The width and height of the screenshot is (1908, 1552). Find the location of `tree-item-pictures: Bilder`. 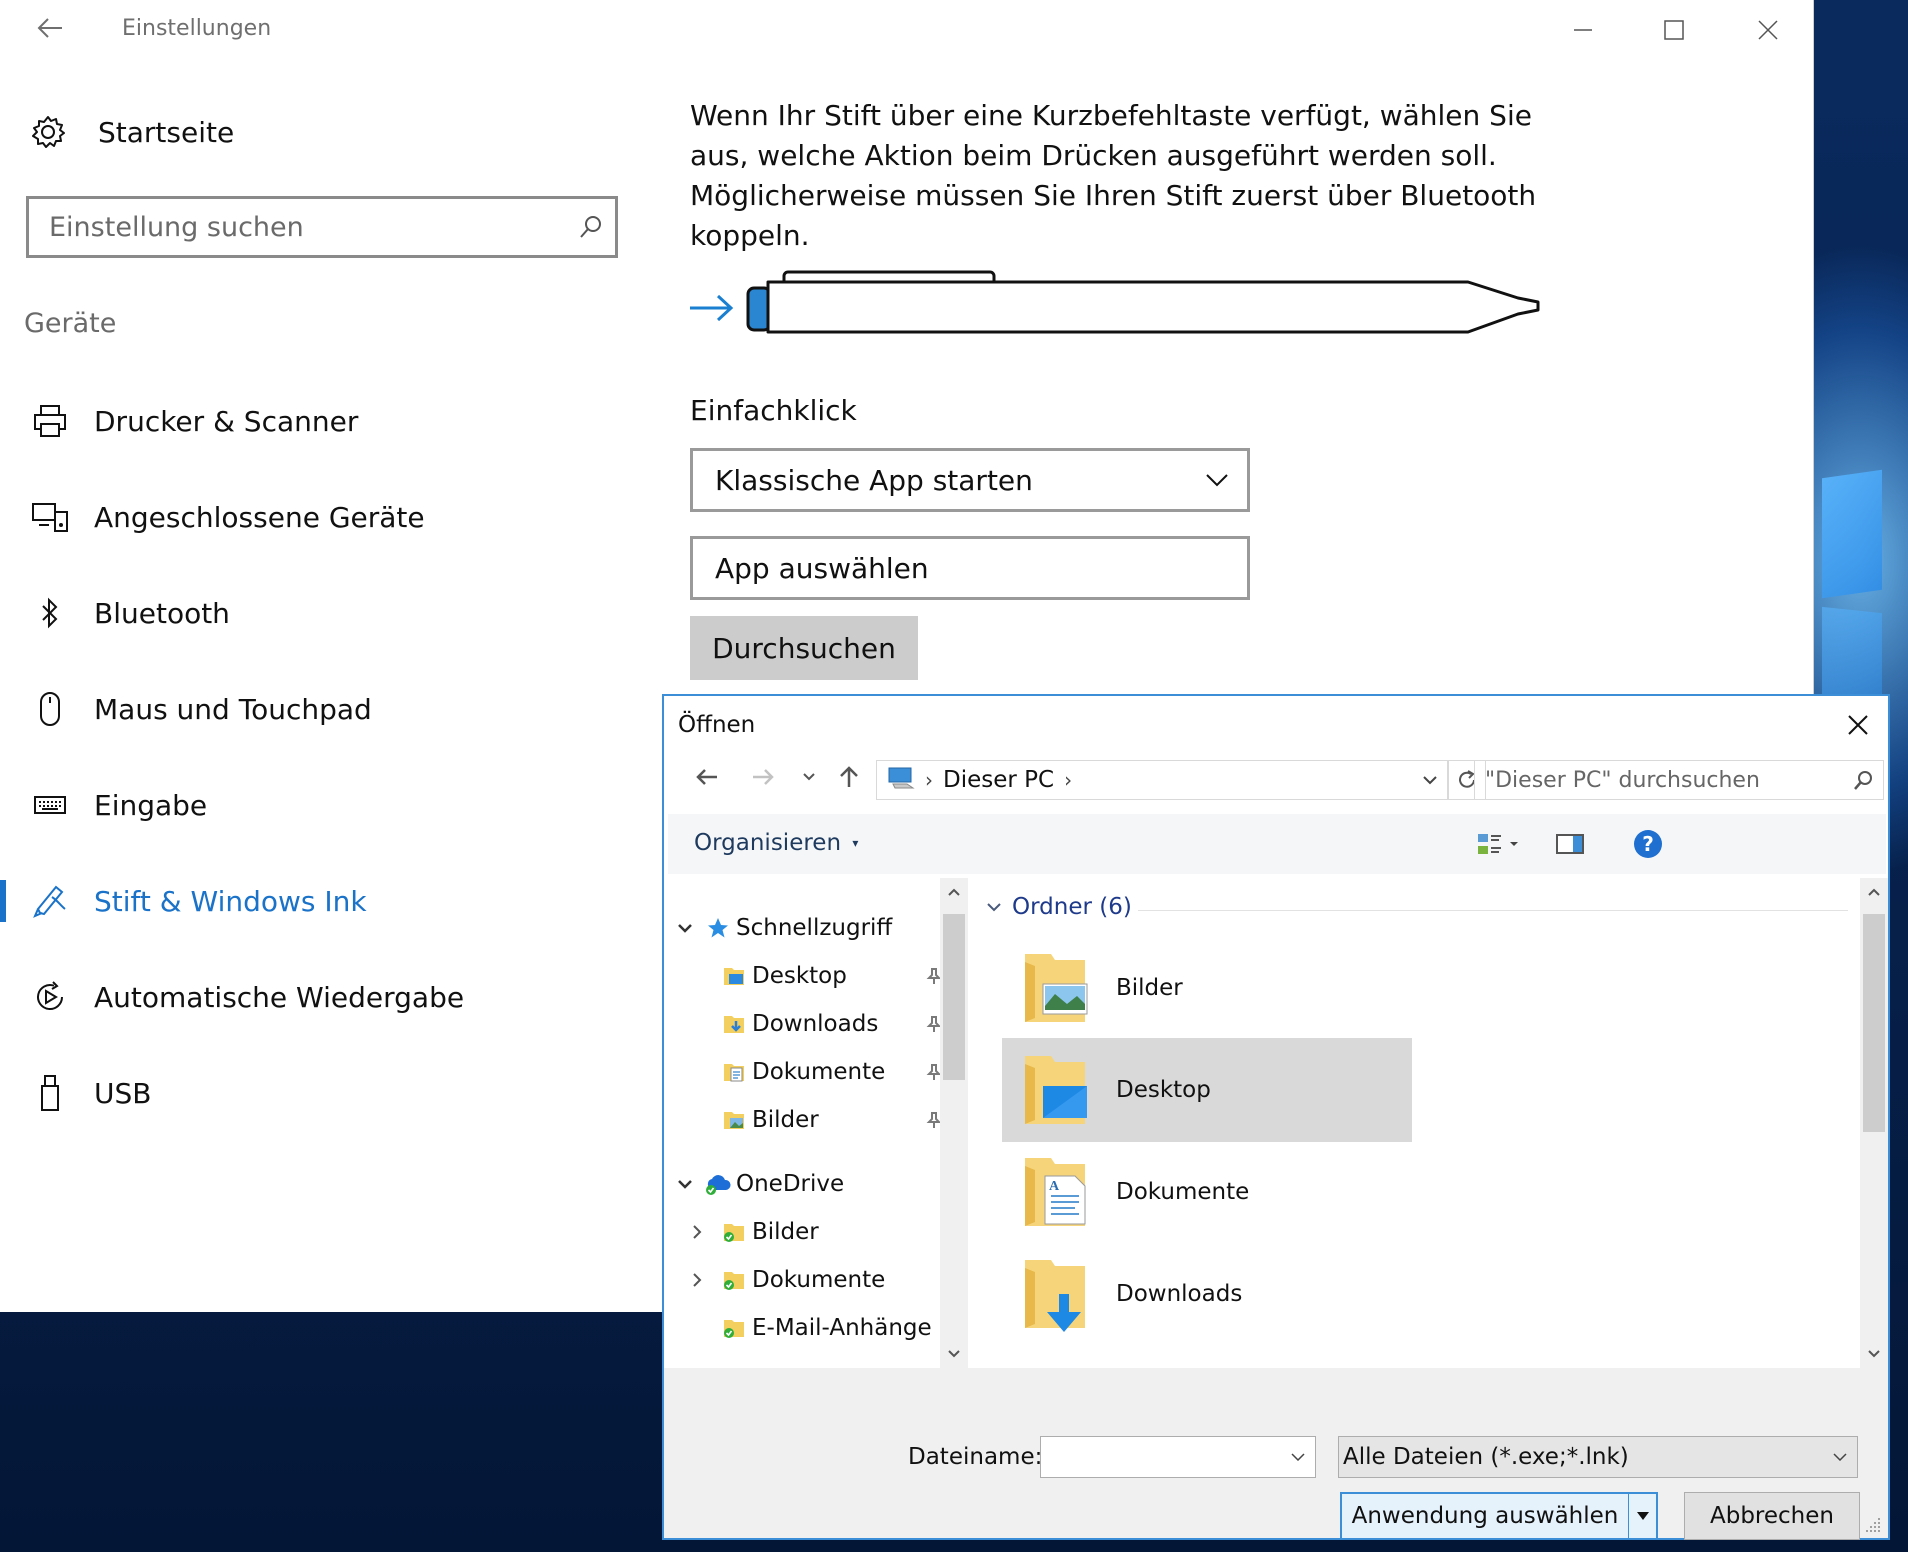

tree-item-pictures: Bilder is located at coordinates (830, 1120).